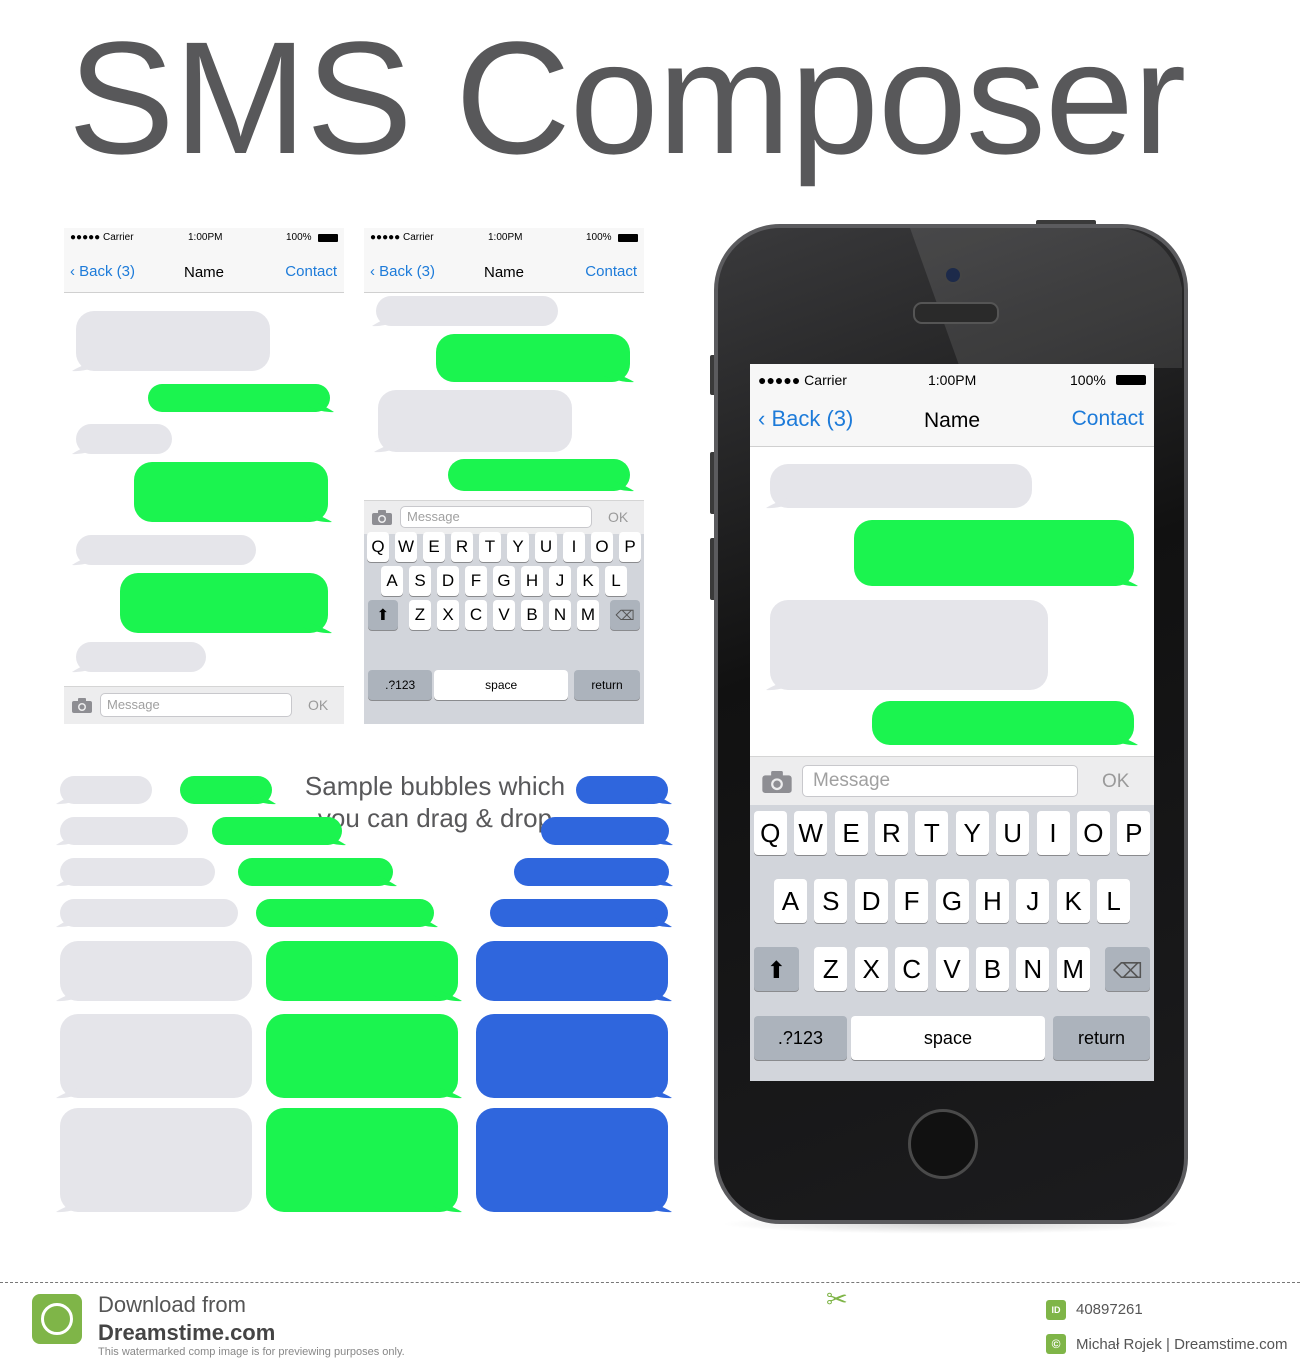 This screenshot has height=1372, width=1300. Describe the element at coordinates (943, 1144) in the screenshot. I see `home-button` at that location.